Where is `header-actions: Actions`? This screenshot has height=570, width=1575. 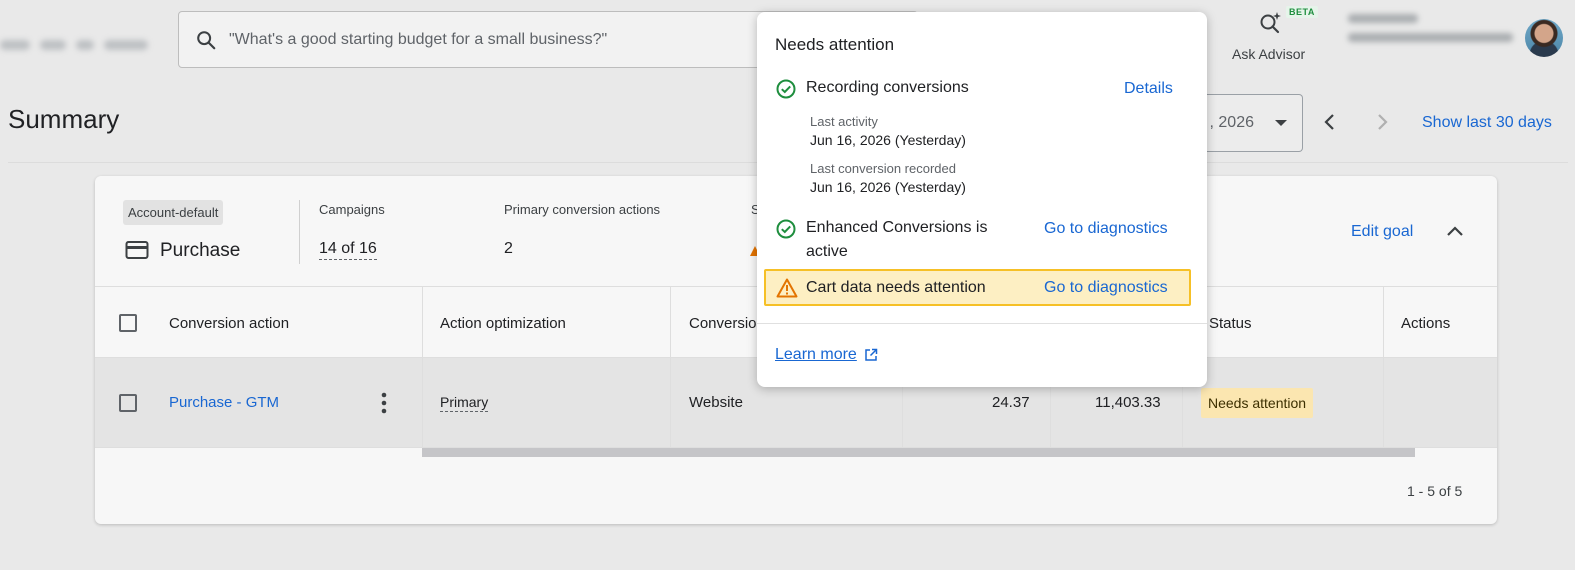
header-actions: Actions is located at coordinates (1426, 323).